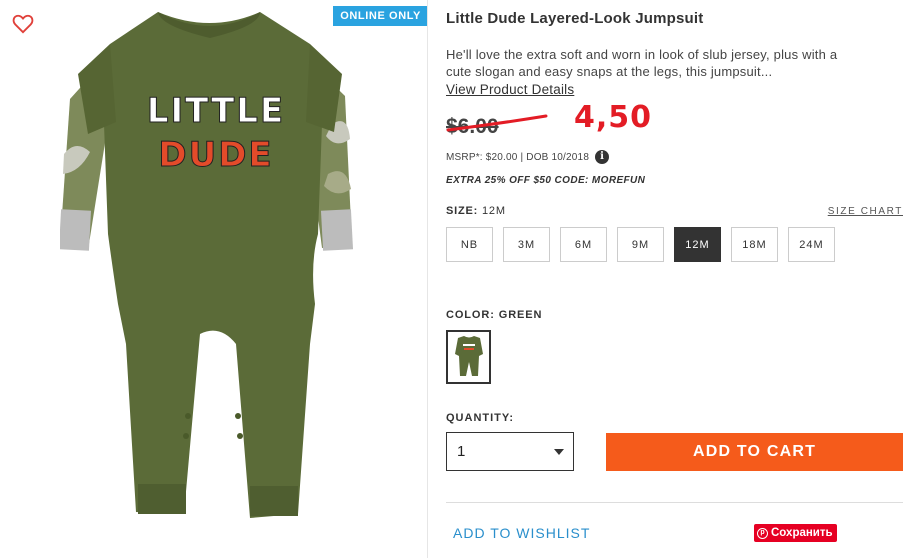 The width and height of the screenshot is (913, 558). I want to click on info-icon: i, so click(602, 157).